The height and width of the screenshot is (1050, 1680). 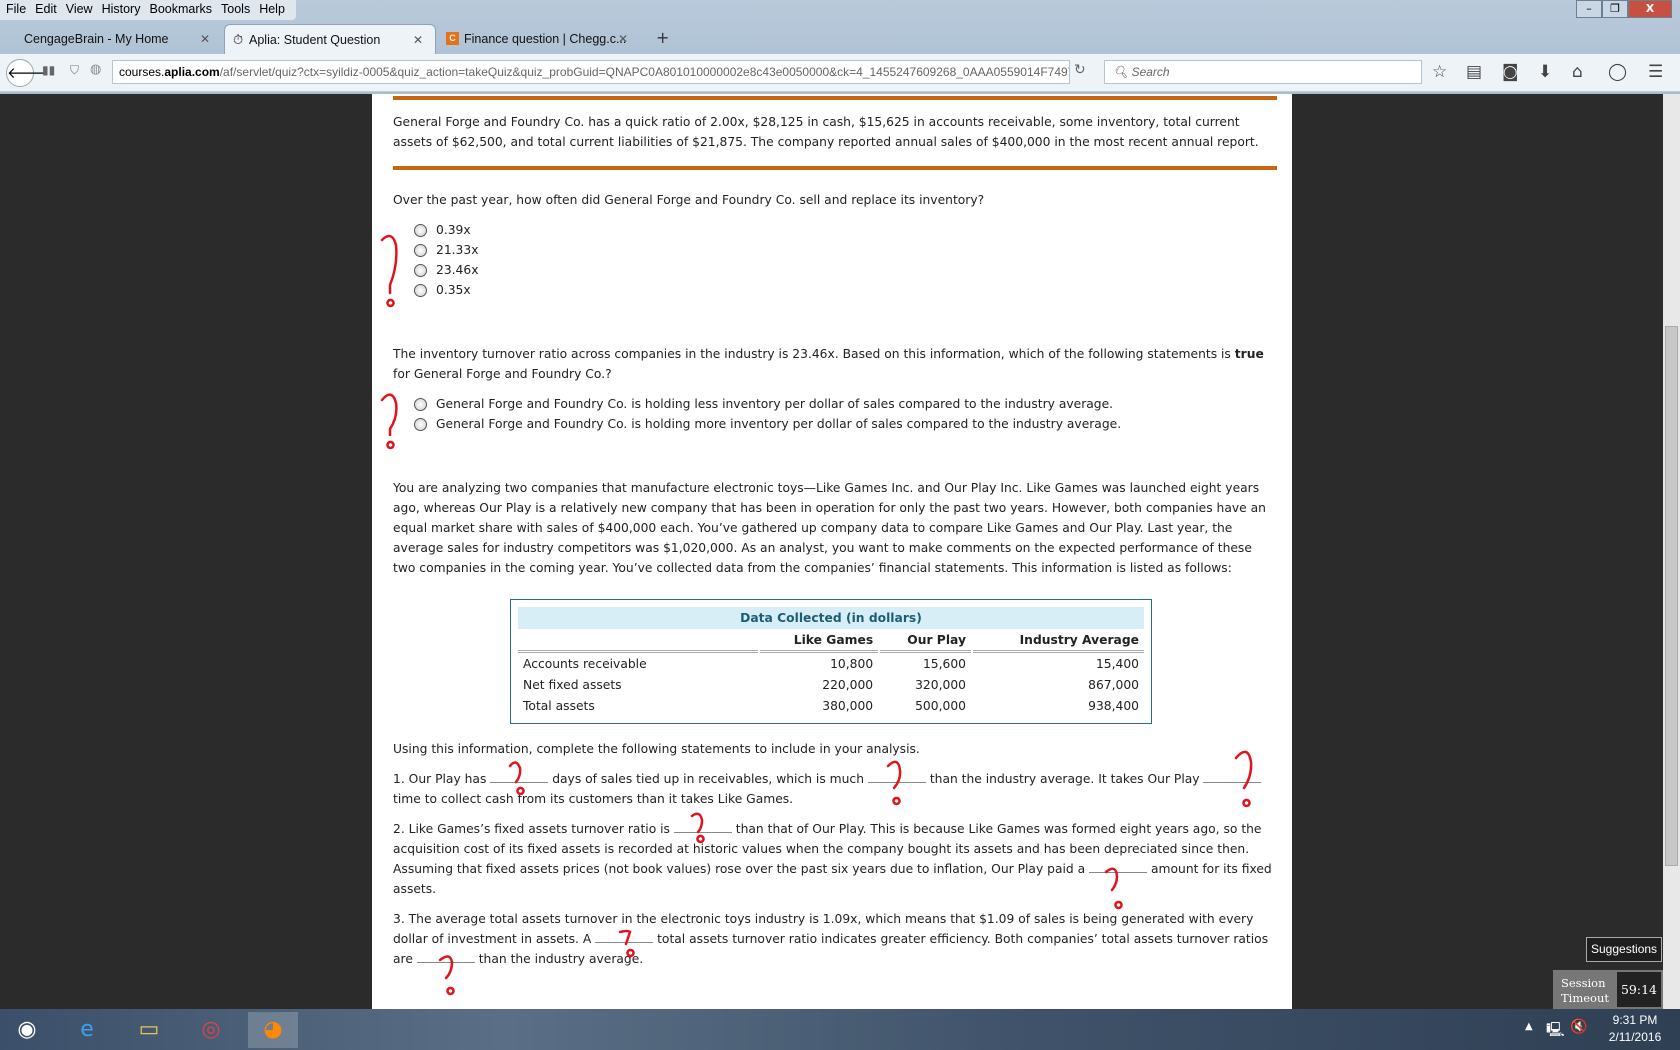 What do you see at coordinates (274, 10) in the screenshot?
I see `menu-help: Help` at bounding box center [274, 10].